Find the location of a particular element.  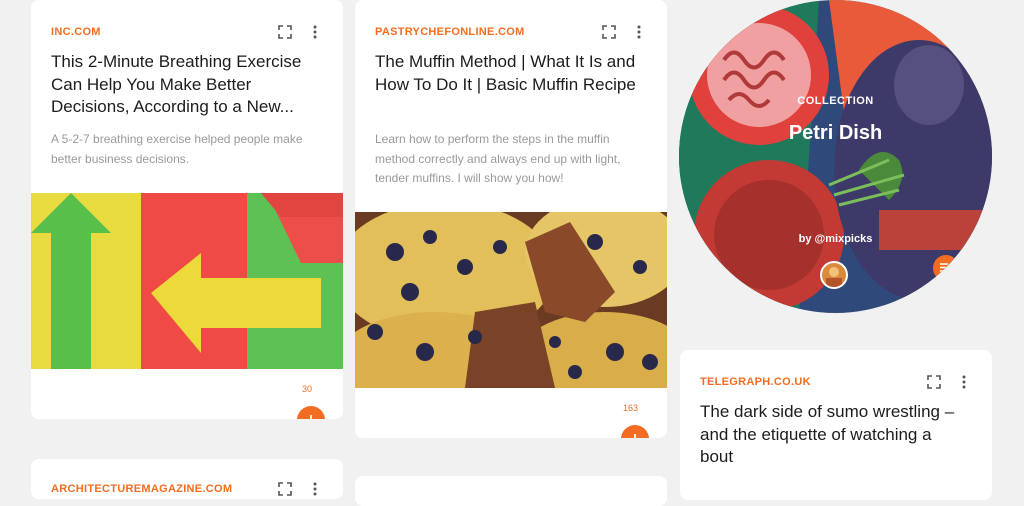

card-header: PASTRYCHEFONLINE.COM is located at coordinates (511, 33).